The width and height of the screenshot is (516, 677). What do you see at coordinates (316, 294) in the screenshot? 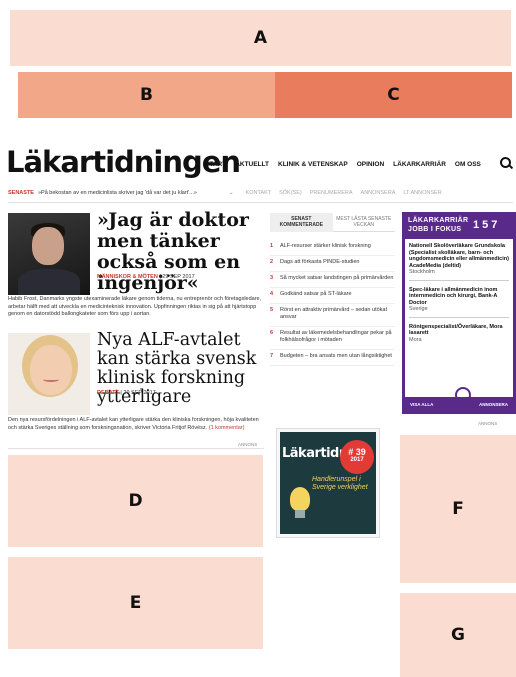
I see `item-text: Godkänd satsar på ST-läkare` at bounding box center [316, 294].